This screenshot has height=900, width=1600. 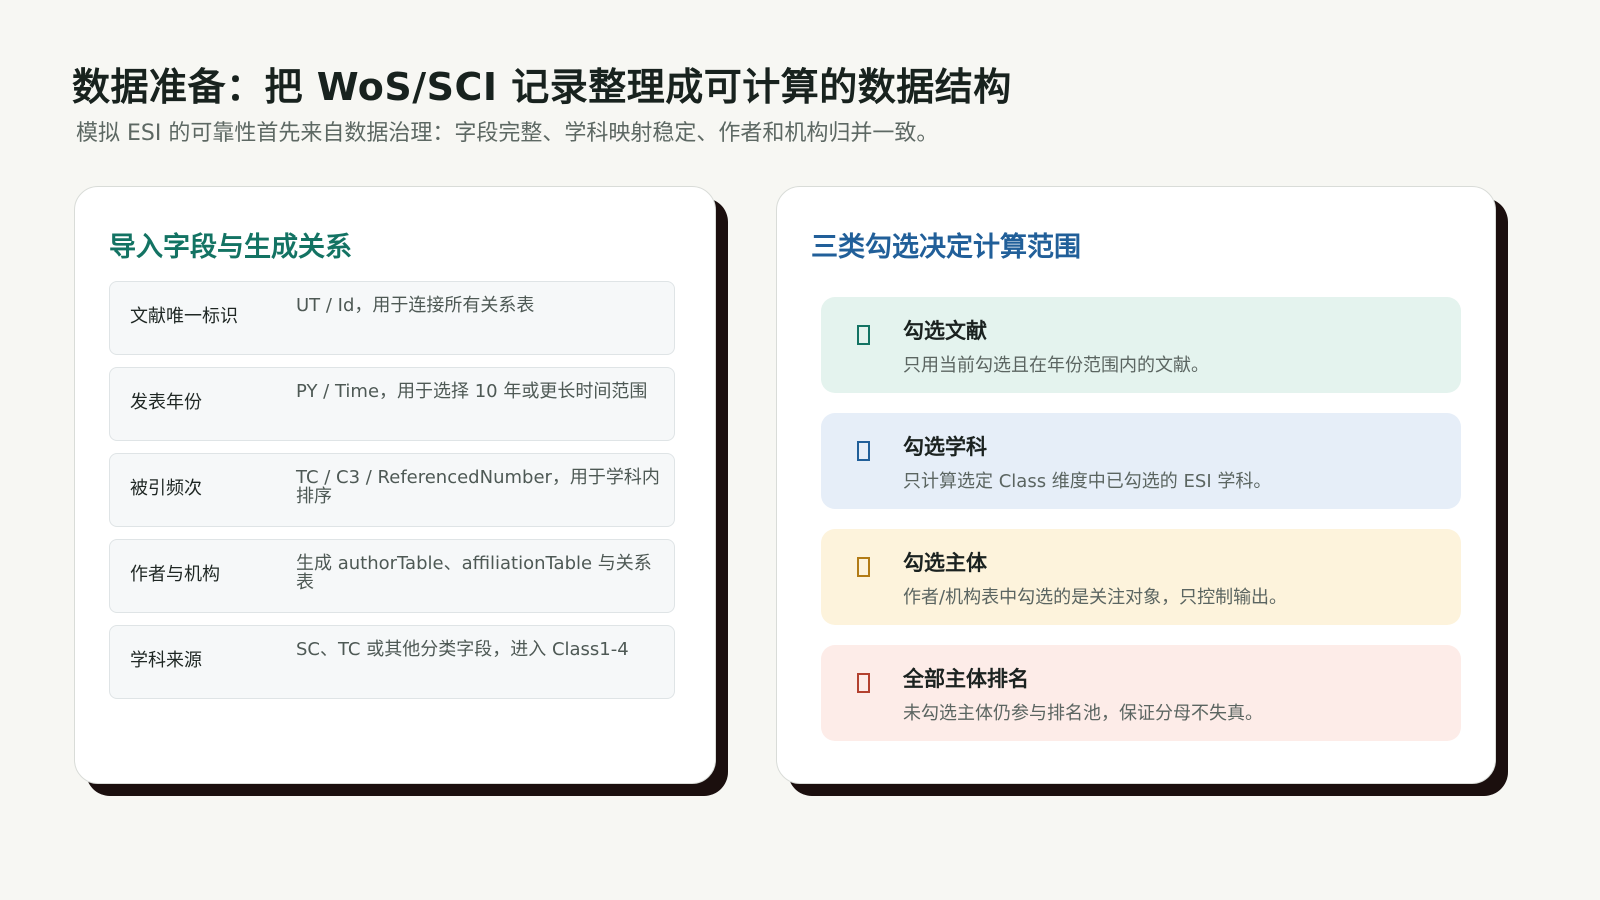 What do you see at coordinates (392, 318) in the screenshot?
I see `field-row-id: 文献唯一标识 UT / Id，用于连接所有关系表` at bounding box center [392, 318].